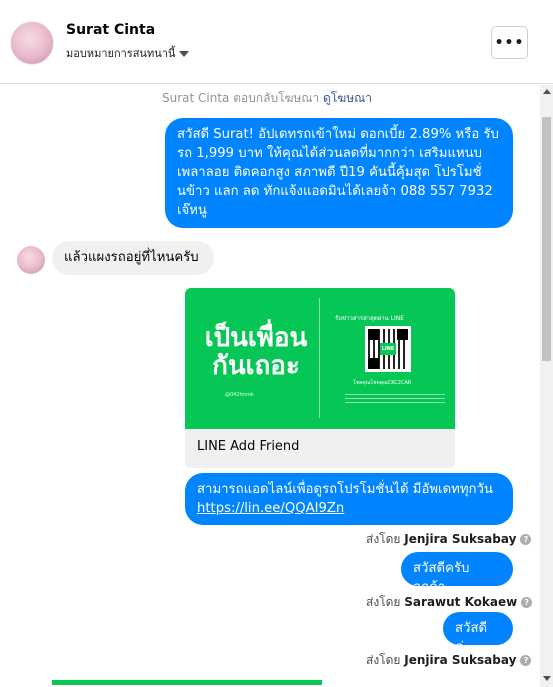 The height and width of the screenshot is (687, 553). I want to click on conversation-header: Surat Cinta มอบหมายการสนทนานี้ •••, so click(276, 42).